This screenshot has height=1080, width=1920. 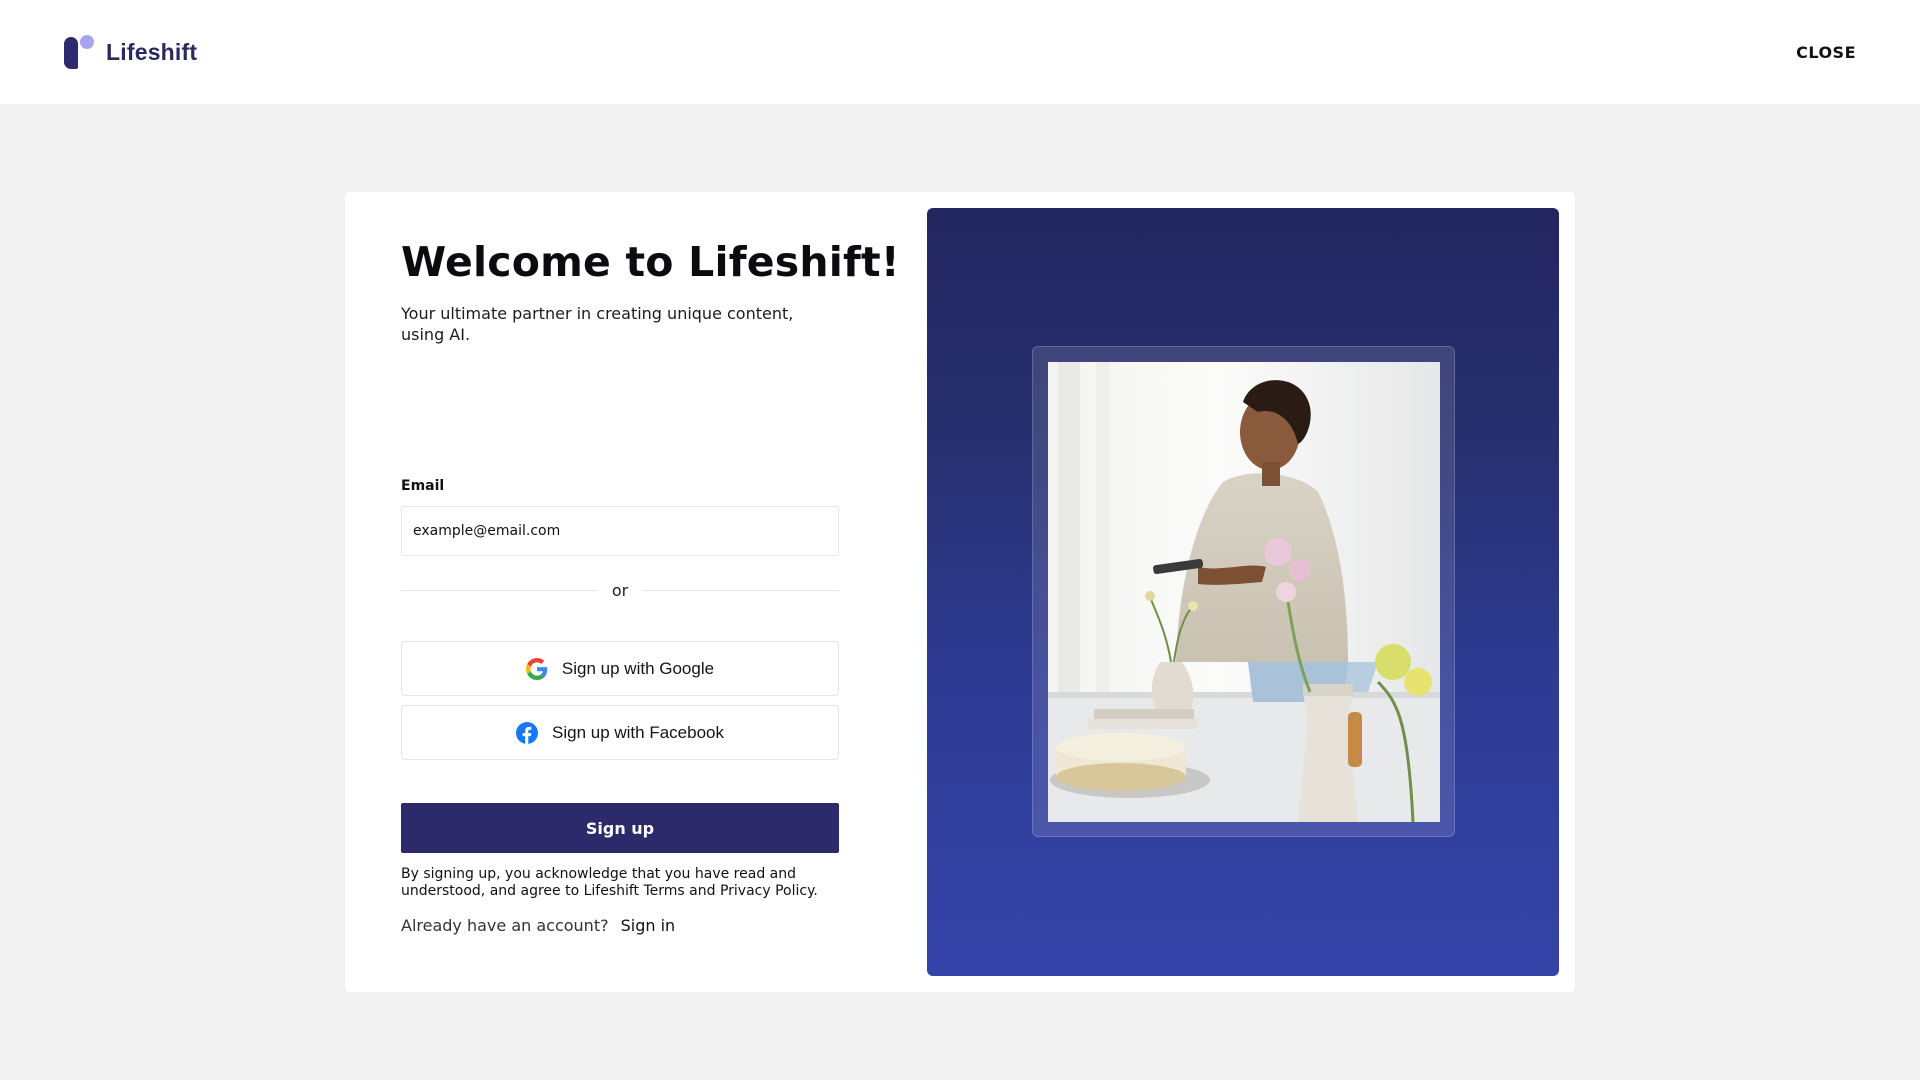 I want to click on hero-photo, so click(x=1244, y=592).